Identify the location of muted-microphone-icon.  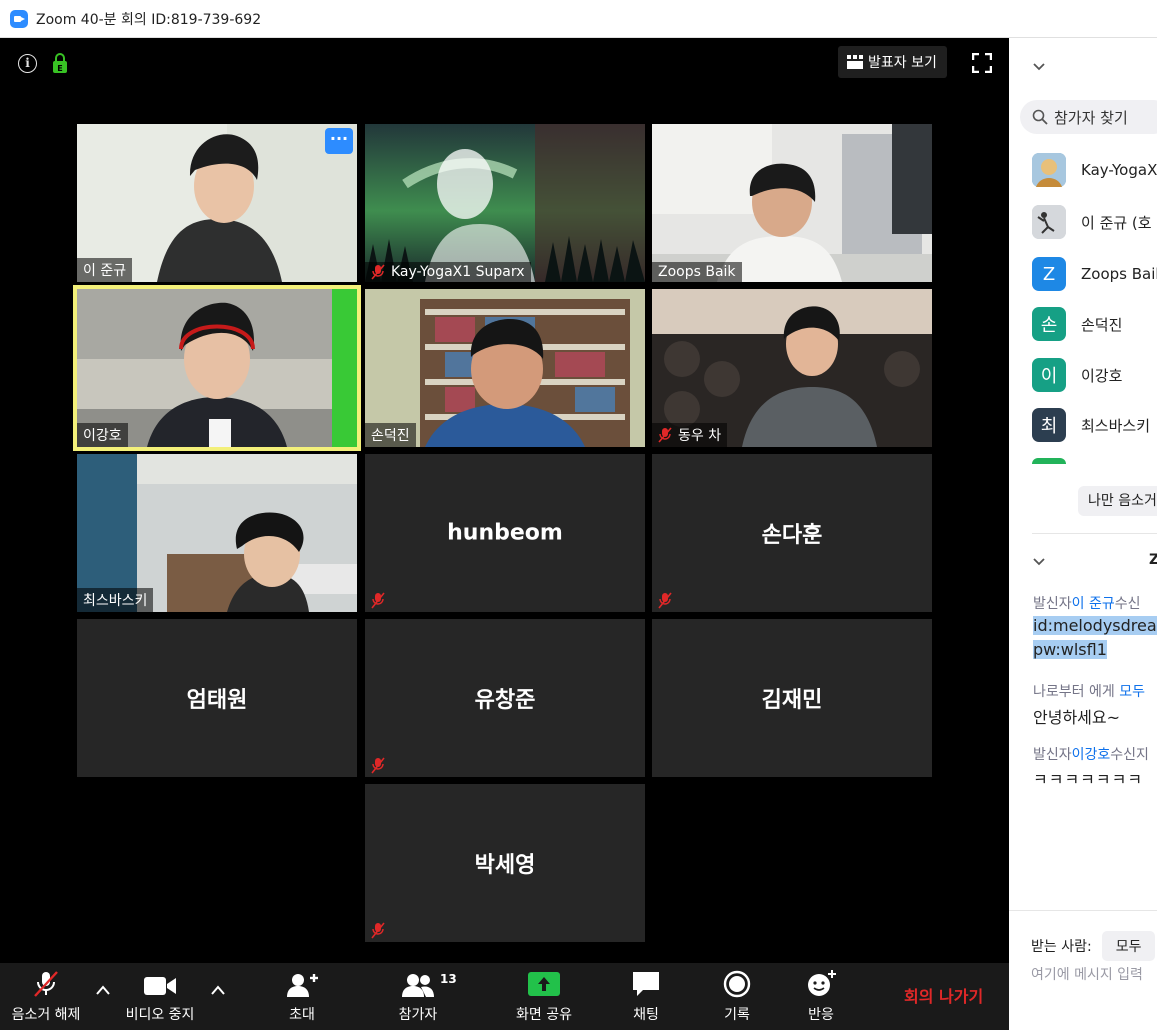
(46, 984).